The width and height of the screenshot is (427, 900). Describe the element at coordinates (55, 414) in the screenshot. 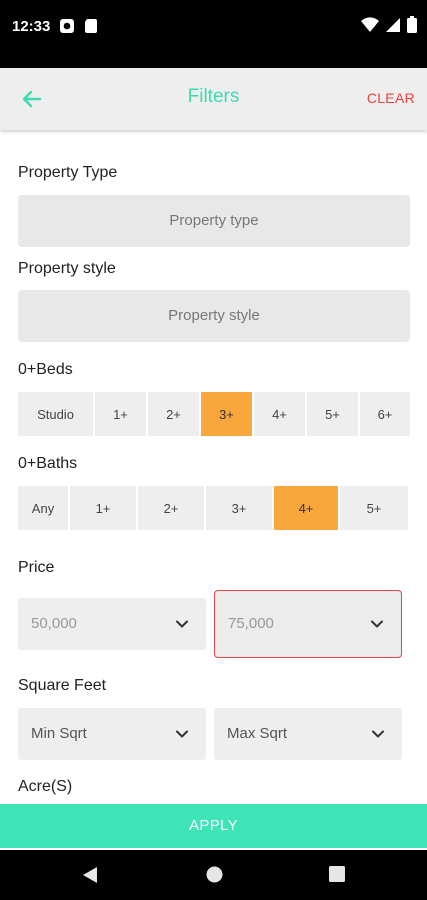

I see `beds-option-studio: Studio` at that location.